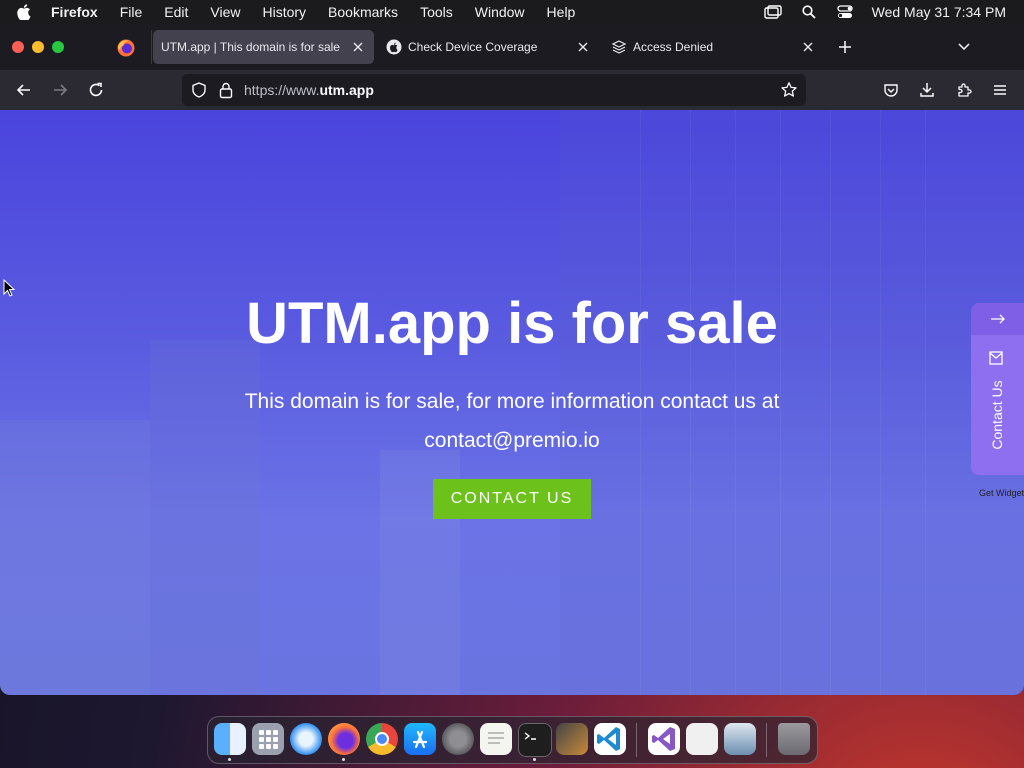 Image resolution: width=1024 pixels, height=768 pixels. Describe the element at coordinates (268, 739) in the screenshot. I see `dock-launchpad-icon` at that location.